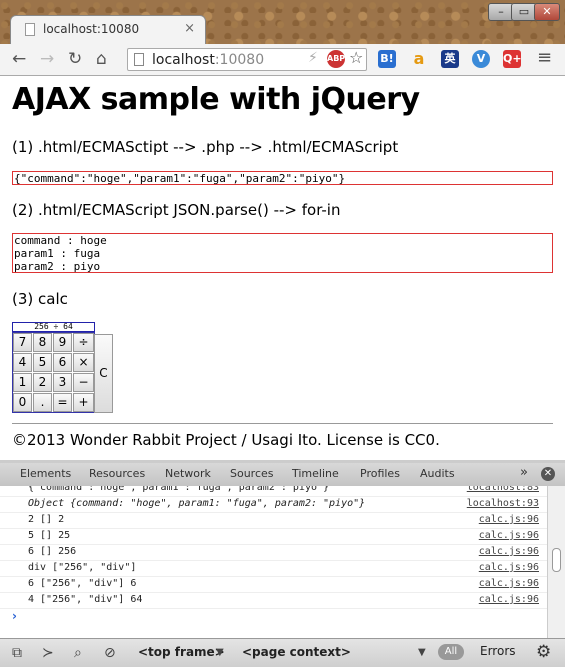  What do you see at coordinates (22, 362) in the screenshot?
I see `calc-key-4: 4` at bounding box center [22, 362].